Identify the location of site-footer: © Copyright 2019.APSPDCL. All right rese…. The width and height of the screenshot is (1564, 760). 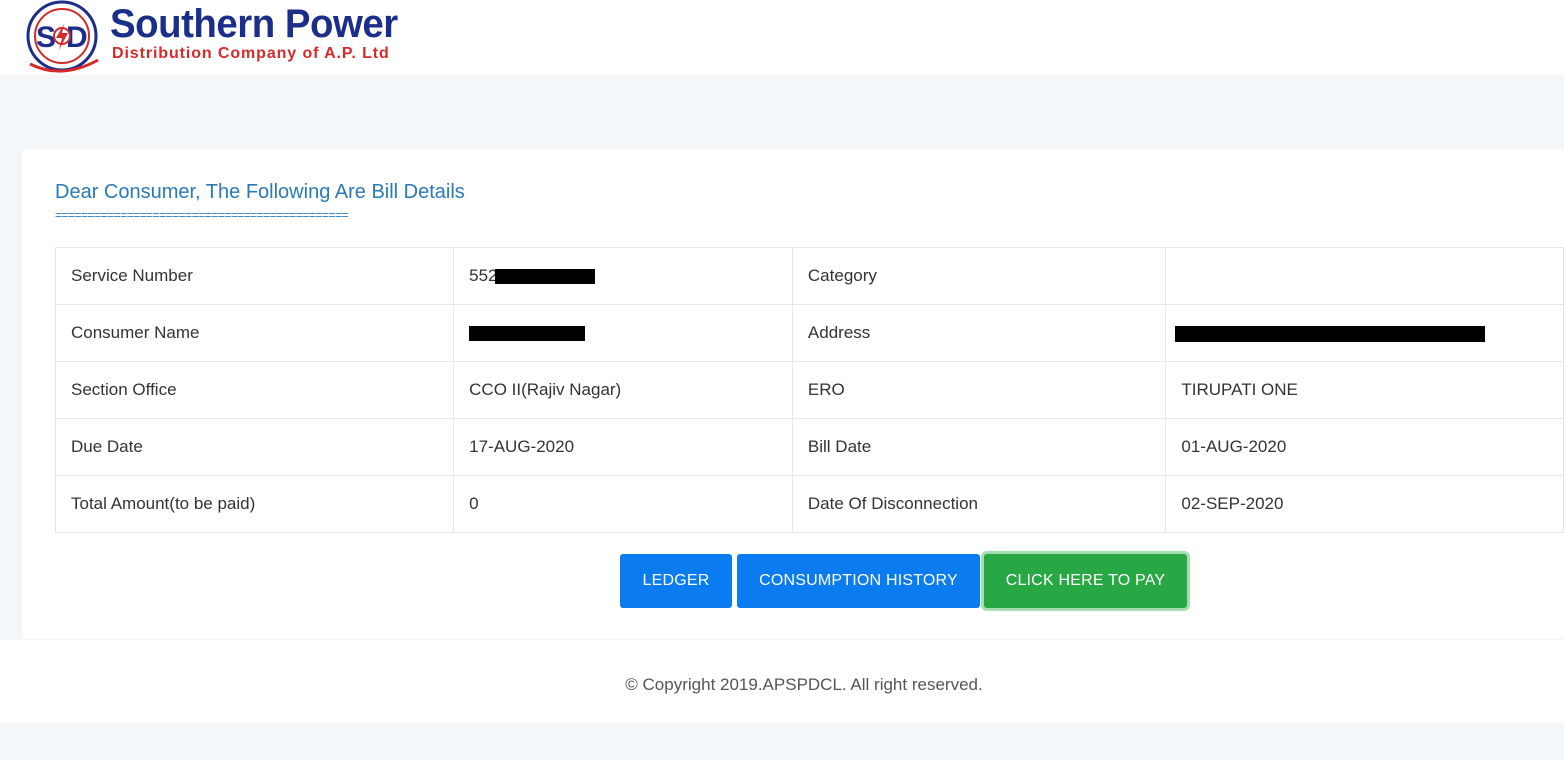
(782, 681).